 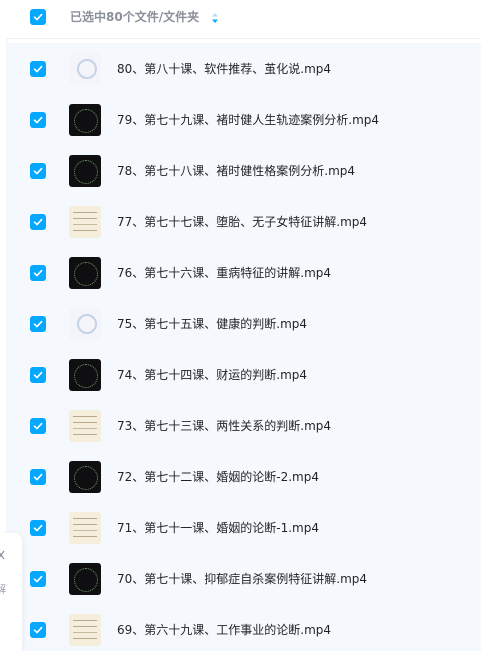 I want to click on file-name: 72、第七十二课、婚姻的论断-2.mp4, so click(x=218, y=477).